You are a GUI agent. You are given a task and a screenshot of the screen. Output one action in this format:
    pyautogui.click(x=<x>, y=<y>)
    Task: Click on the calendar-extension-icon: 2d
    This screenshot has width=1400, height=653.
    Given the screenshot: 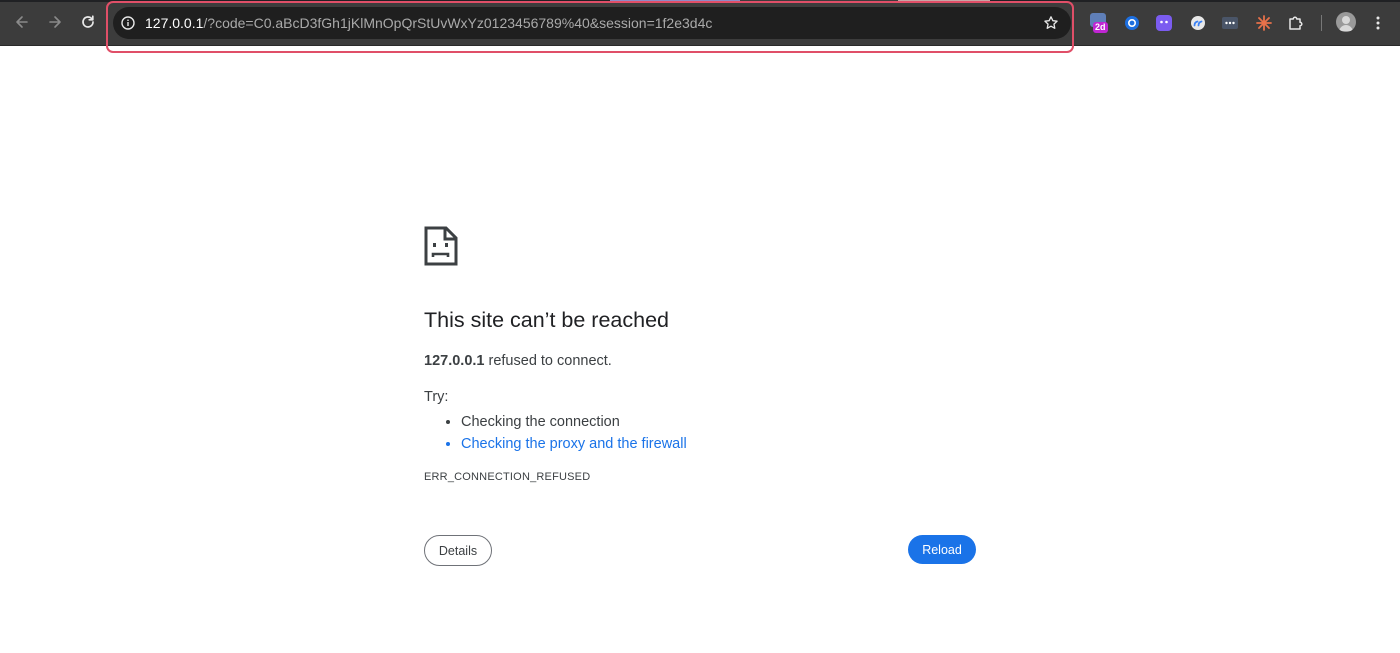 What is the action you would take?
    pyautogui.click(x=1100, y=23)
    